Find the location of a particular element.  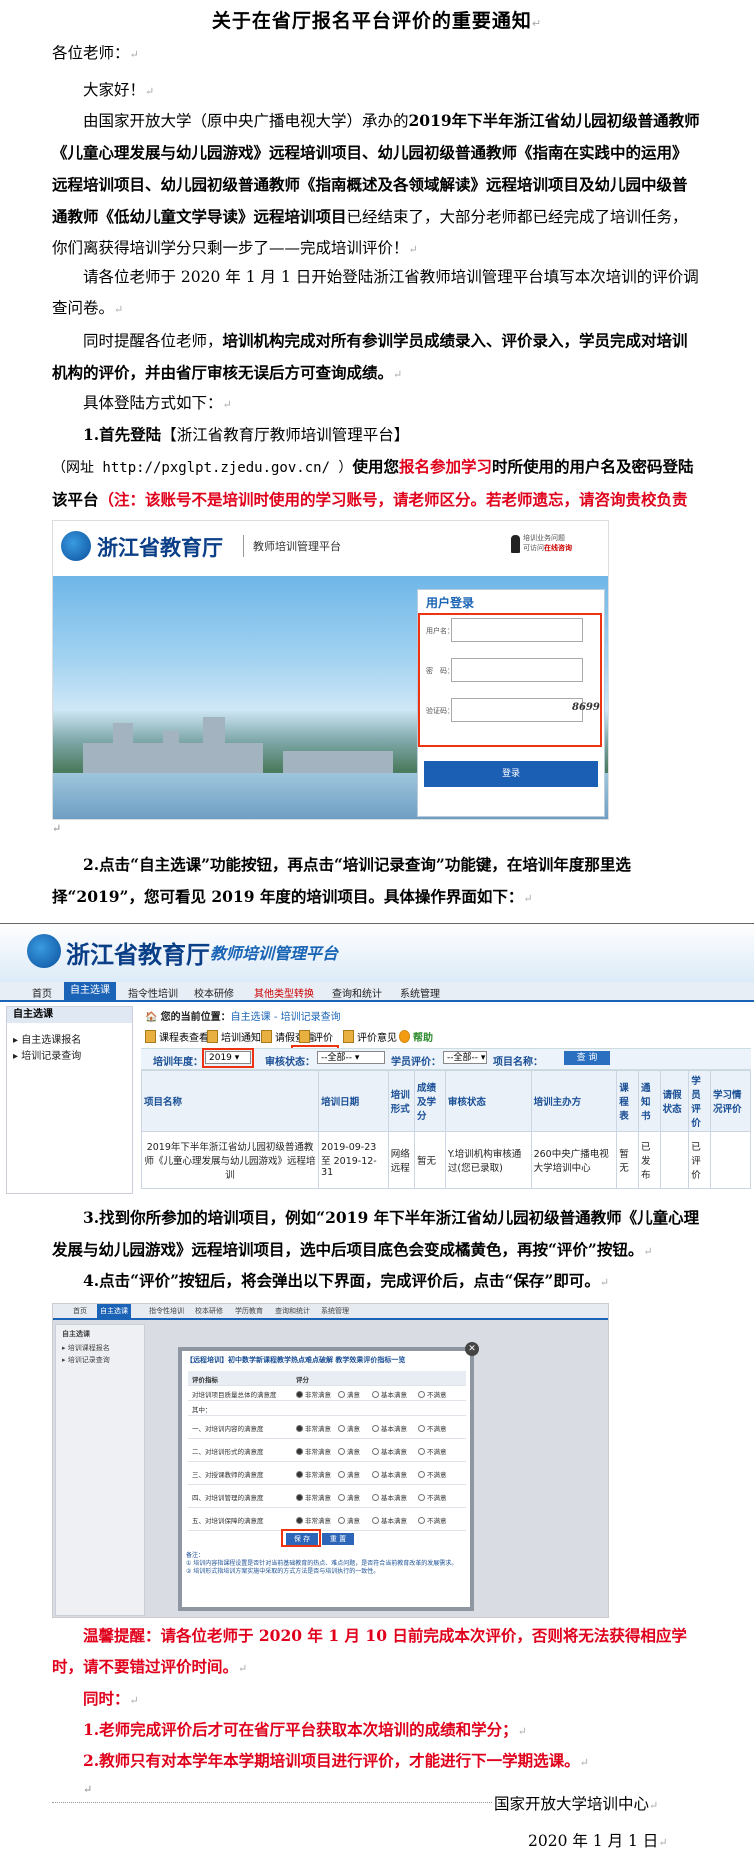

also-heading: 同时：↵ is located at coordinates (111, 1698).